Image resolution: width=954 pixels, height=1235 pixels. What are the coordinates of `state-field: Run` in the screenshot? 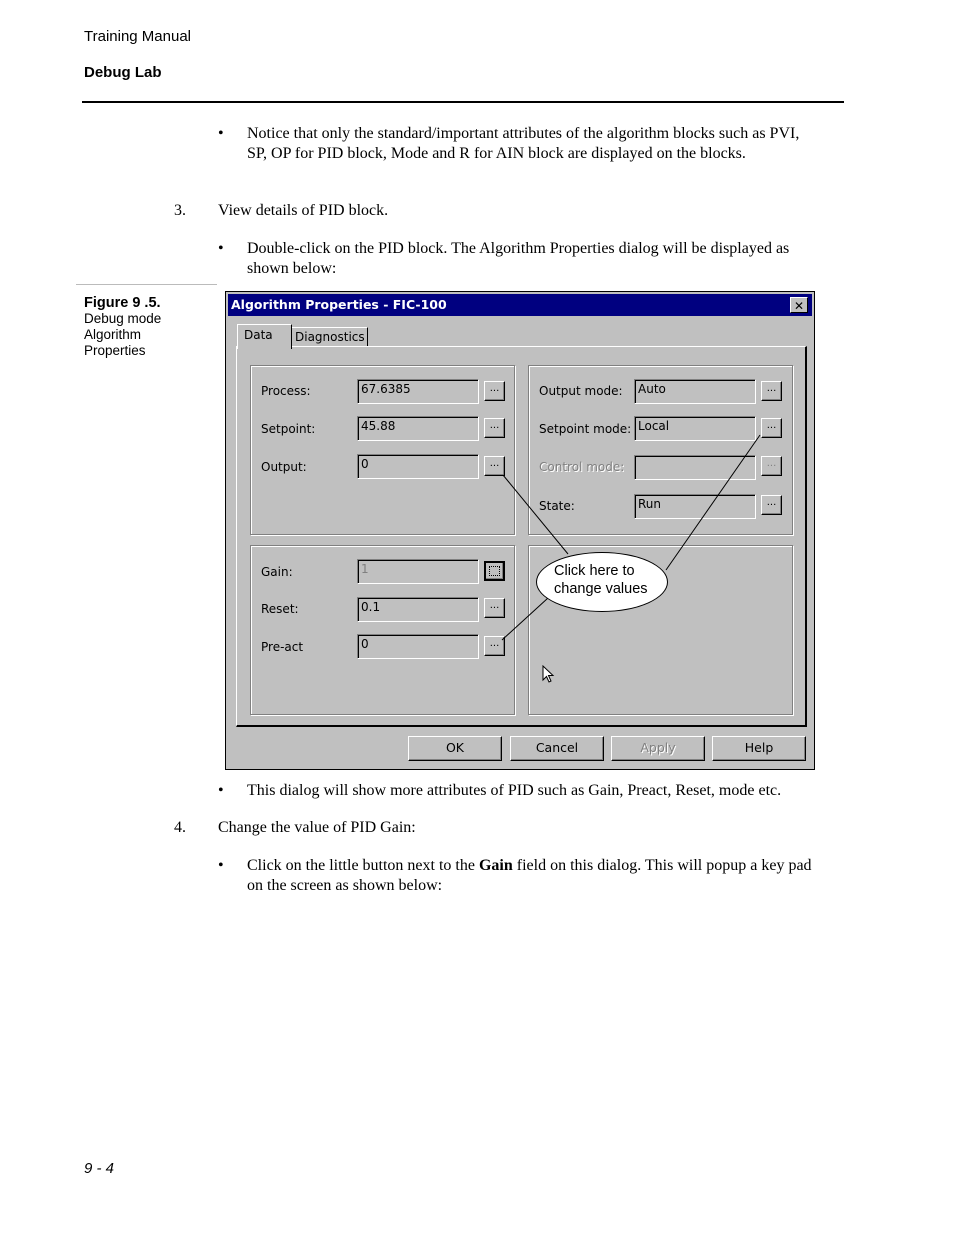 It's located at (695, 506).